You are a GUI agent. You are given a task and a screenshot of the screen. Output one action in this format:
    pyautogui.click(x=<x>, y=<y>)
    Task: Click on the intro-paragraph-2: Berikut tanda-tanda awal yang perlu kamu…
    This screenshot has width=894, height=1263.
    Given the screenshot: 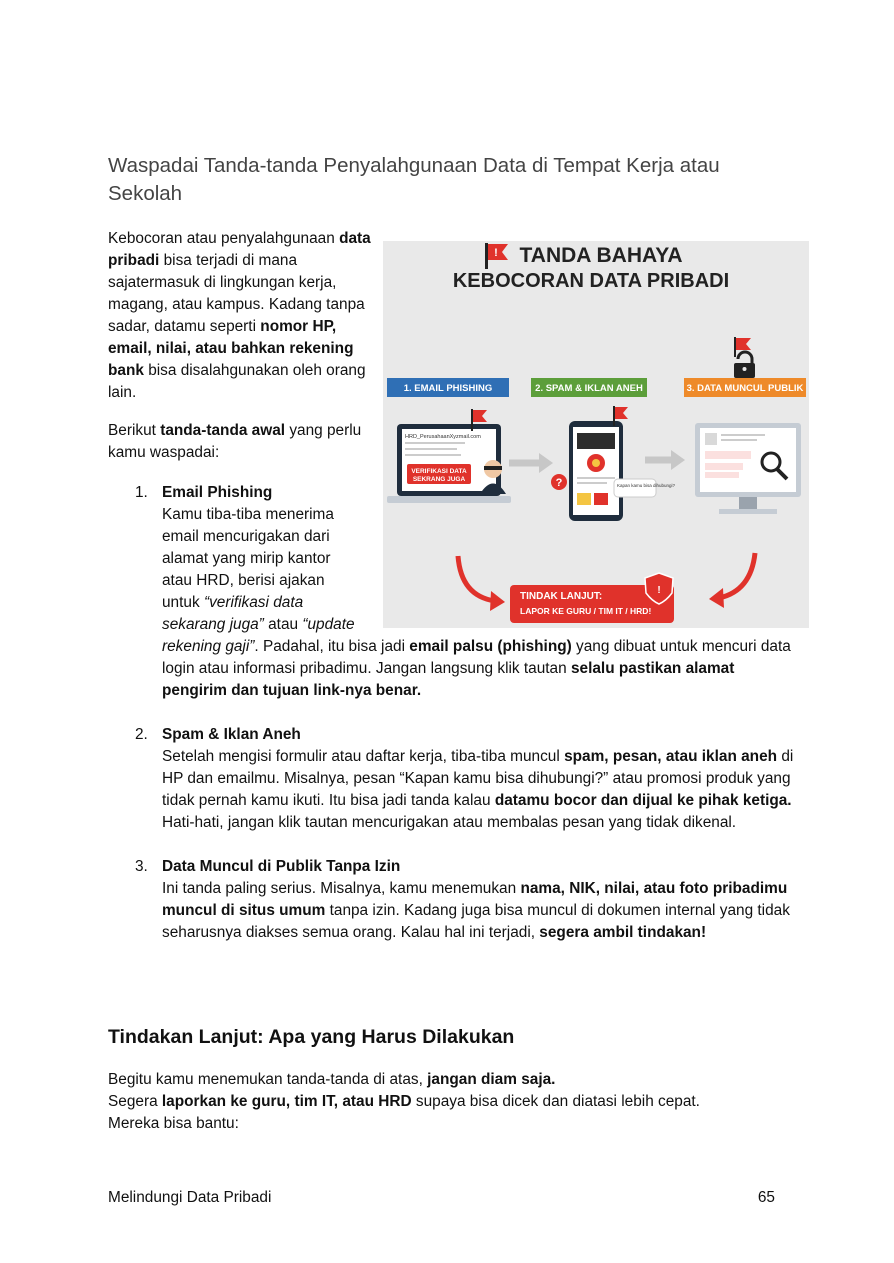 What is the action you would take?
    pyautogui.click(x=243, y=442)
    